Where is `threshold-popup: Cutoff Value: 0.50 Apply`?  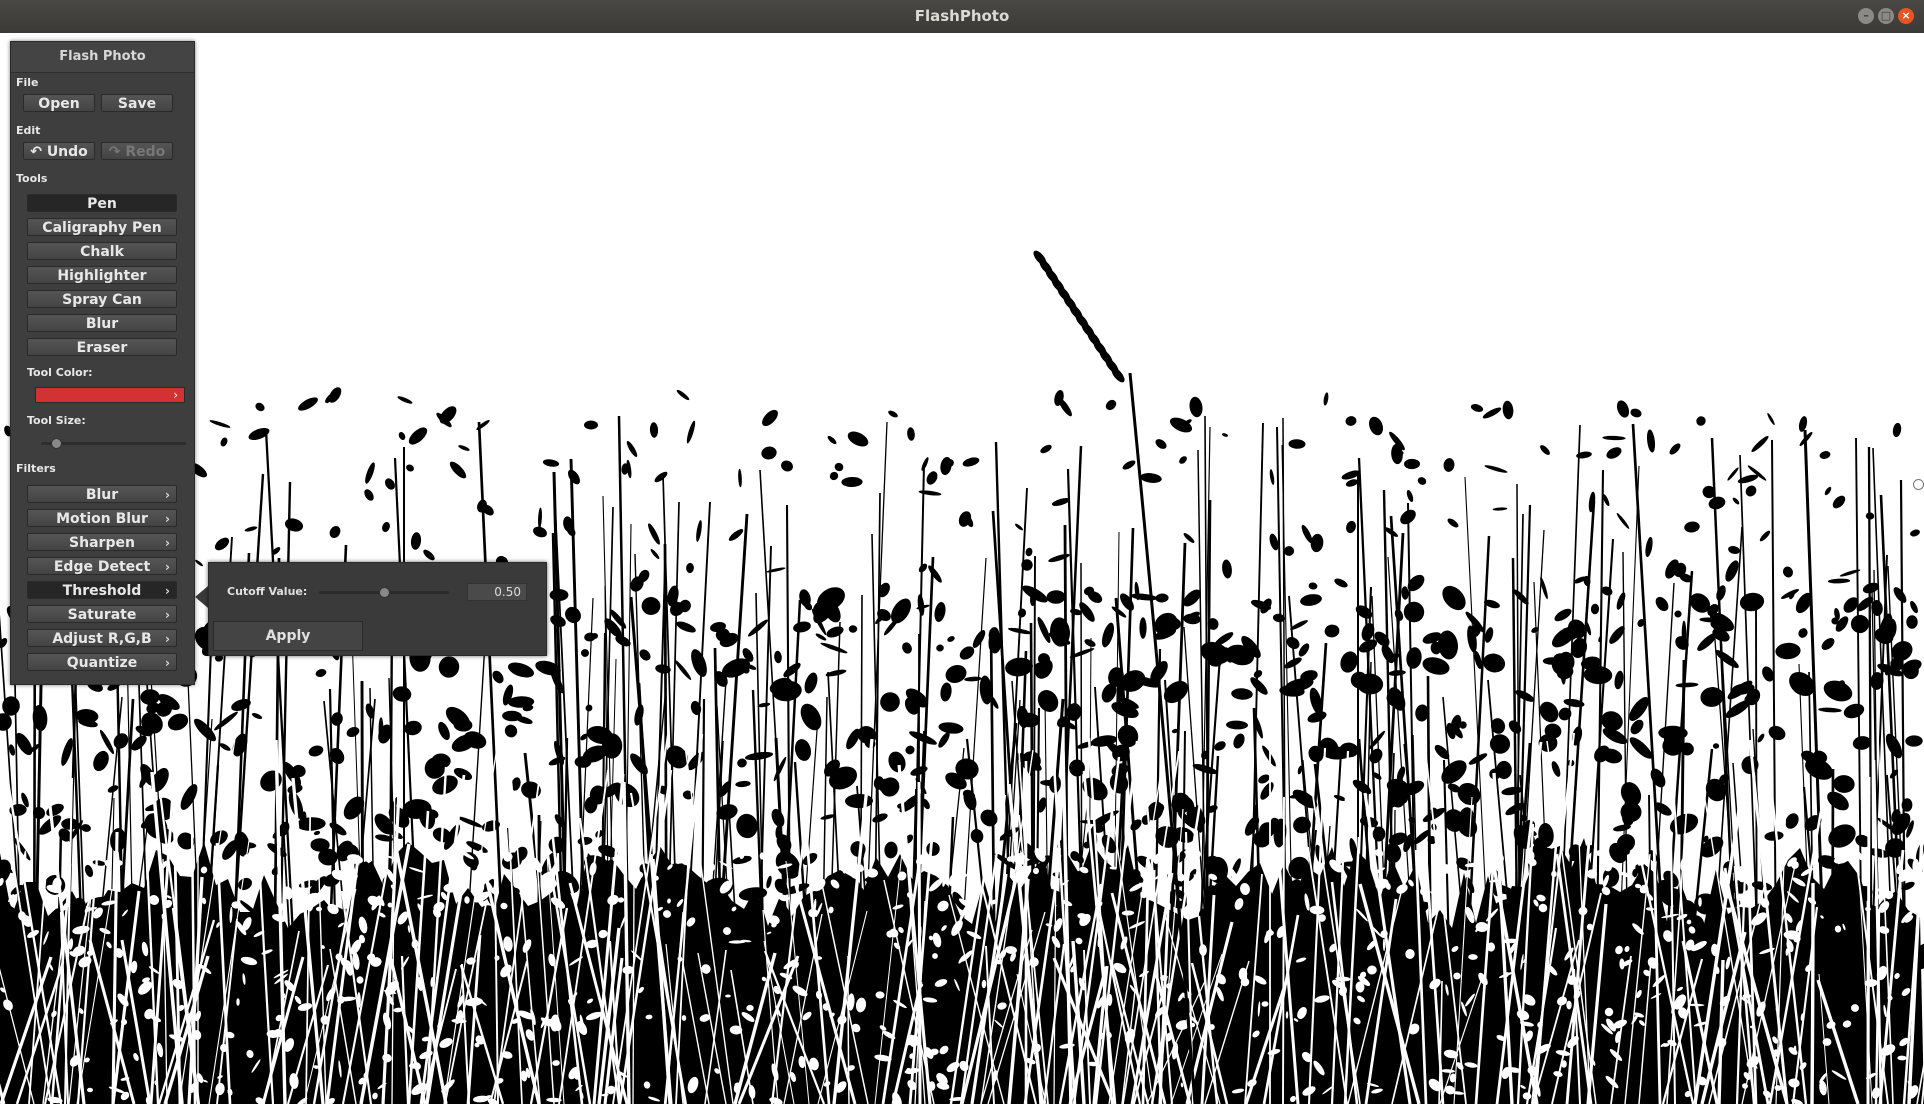 threshold-popup: Cutoff Value: 0.50 Apply is located at coordinates (377, 609).